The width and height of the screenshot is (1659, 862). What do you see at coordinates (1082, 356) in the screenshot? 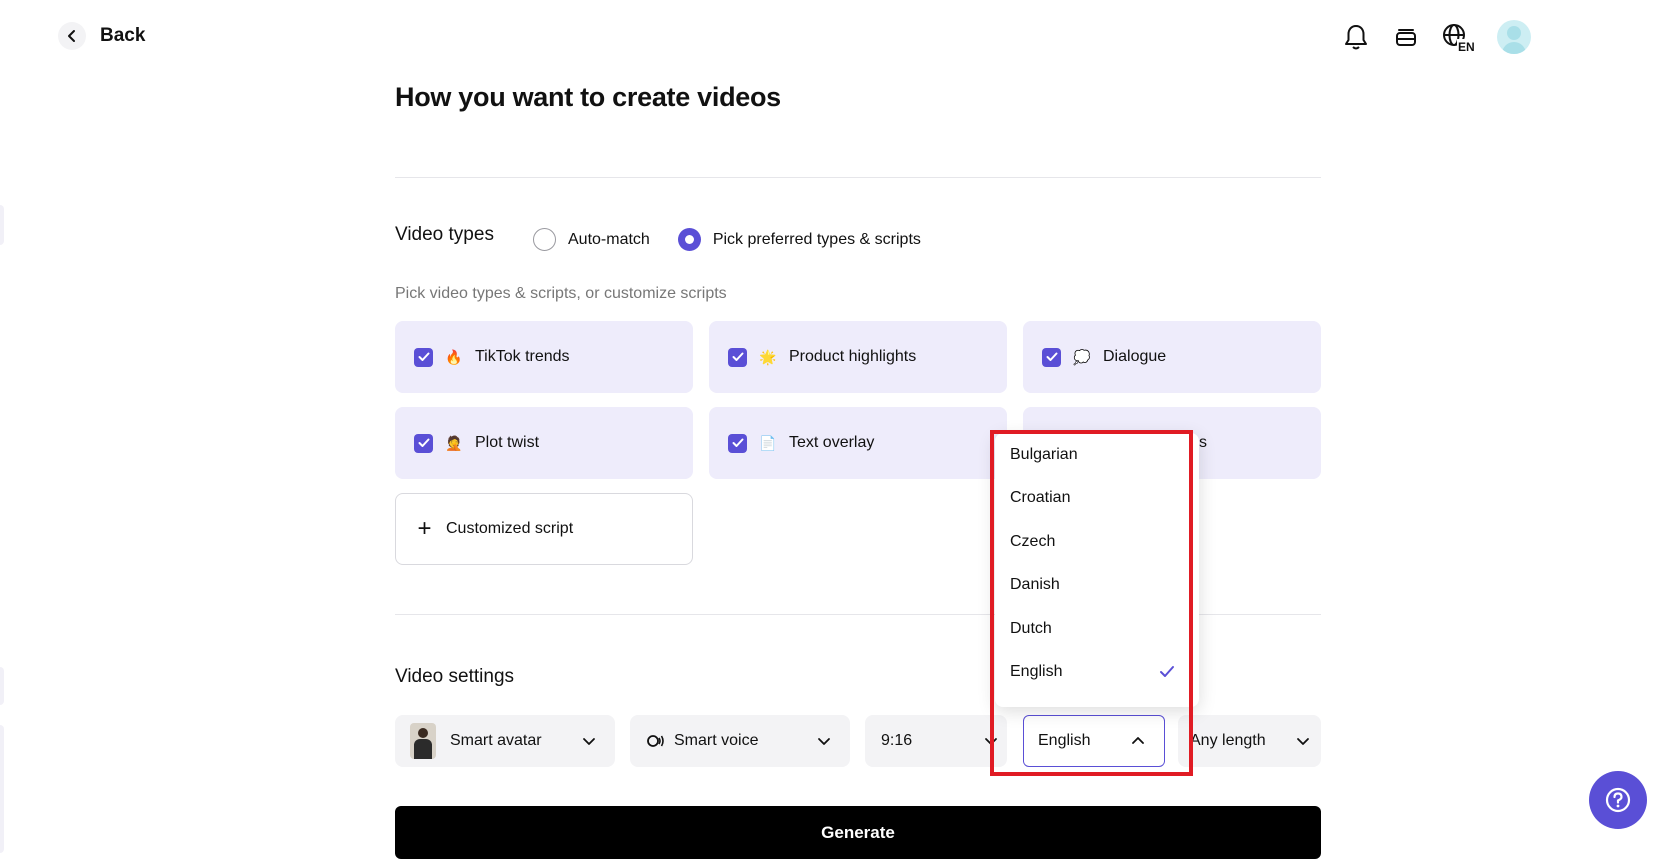
I see `speech-bubble-icon: 💭` at bounding box center [1082, 356].